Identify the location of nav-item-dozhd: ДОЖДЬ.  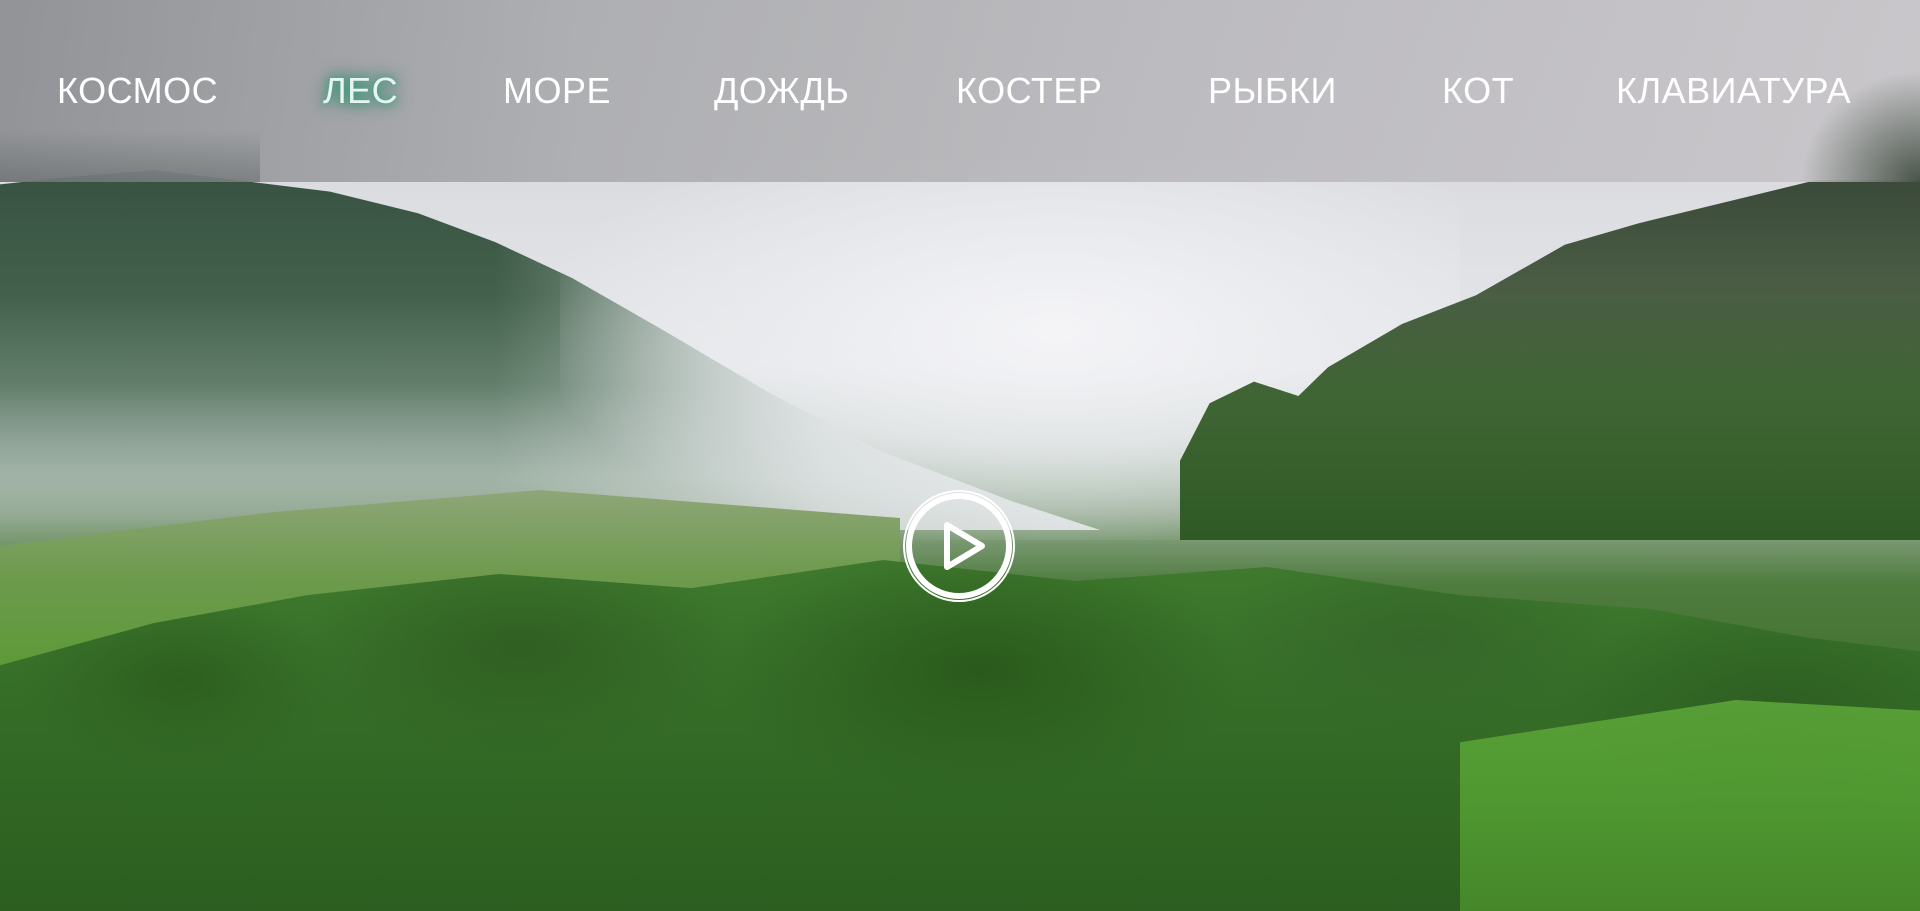
(781, 91).